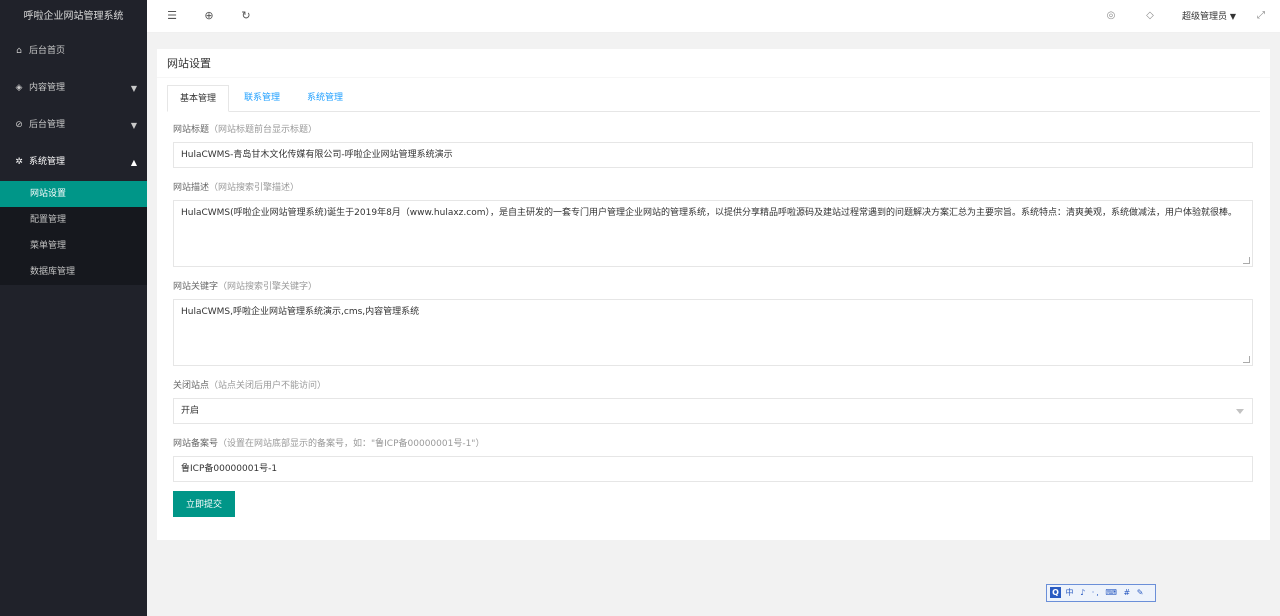 The image size is (1280, 616). I want to click on site-close-select: 开启, so click(713, 411).